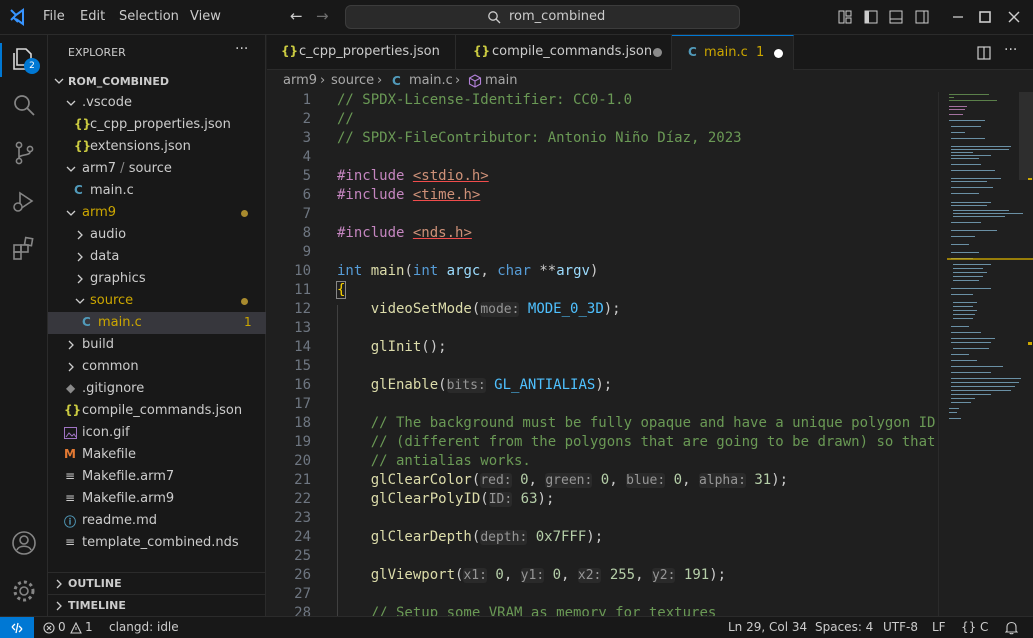 The image size is (1033, 638). What do you see at coordinates (322, 16) in the screenshot?
I see `forward-arrow-icon: →` at bounding box center [322, 16].